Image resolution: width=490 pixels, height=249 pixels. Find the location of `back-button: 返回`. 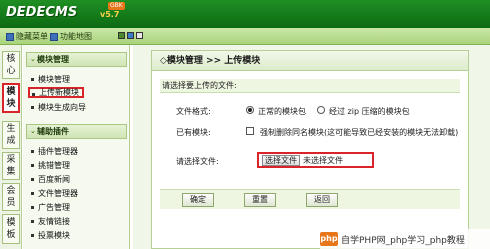

back-button: 返回 is located at coordinates (322, 200).